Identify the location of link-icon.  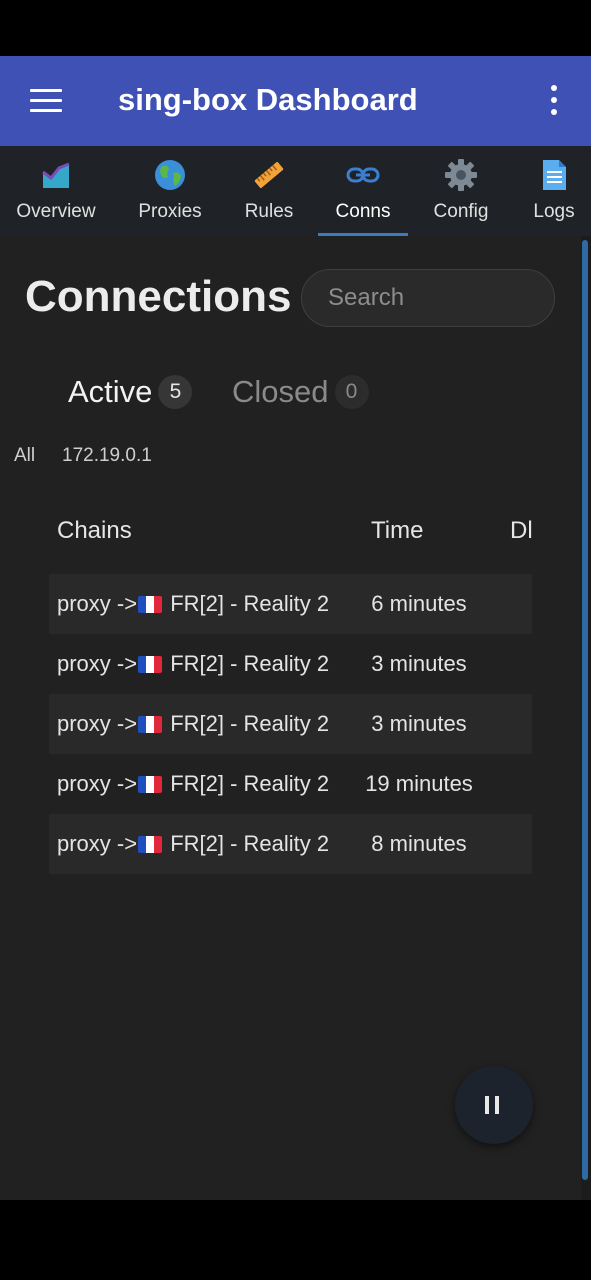
(363, 175).